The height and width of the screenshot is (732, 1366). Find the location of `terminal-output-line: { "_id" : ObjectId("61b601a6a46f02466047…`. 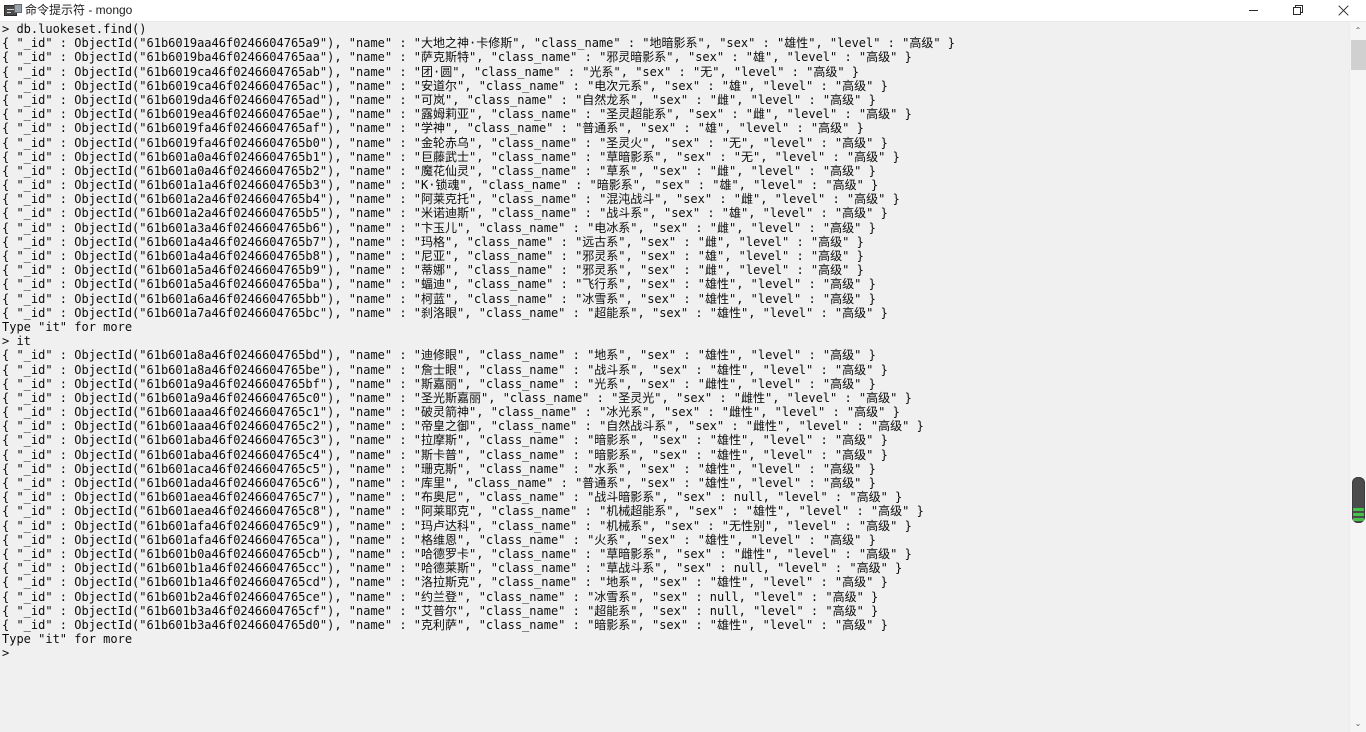

terminal-output-line: { "_id" : ObjectId("61b601a6a46f02466047… is located at coordinates (439, 298).